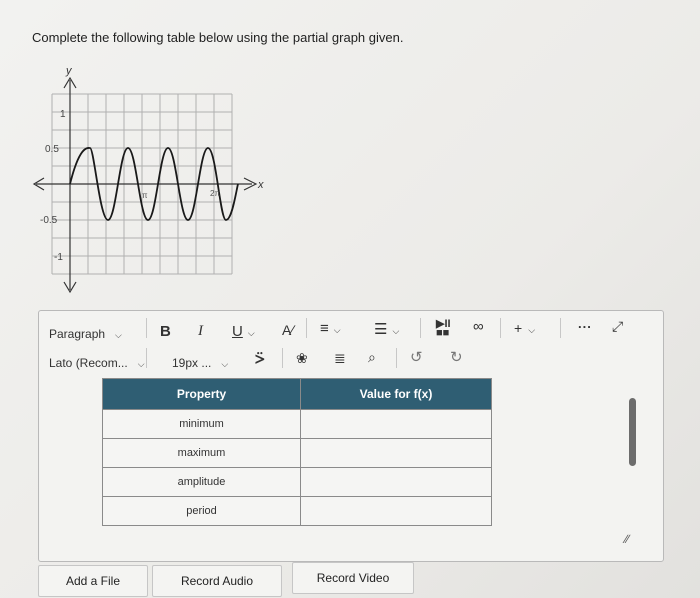 The image size is (700, 598). I want to click on table-row: minimum, so click(297, 424).